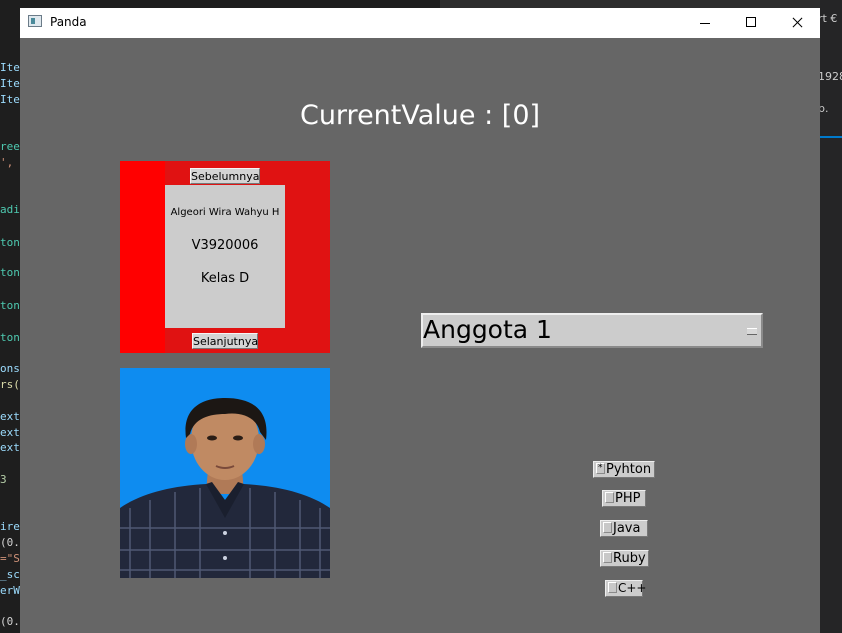 Image resolution: width=842 pixels, height=633 pixels. I want to click on next-button: Selanjutnya, so click(225, 341).